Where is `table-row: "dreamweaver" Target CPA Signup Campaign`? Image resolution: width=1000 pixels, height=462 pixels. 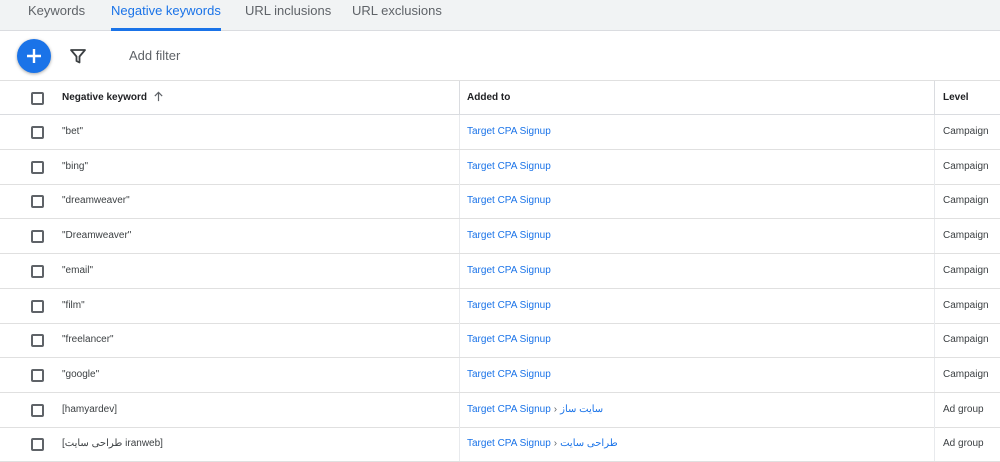 table-row: "dreamweaver" Target CPA Signup Campaign is located at coordinates (500, 202).